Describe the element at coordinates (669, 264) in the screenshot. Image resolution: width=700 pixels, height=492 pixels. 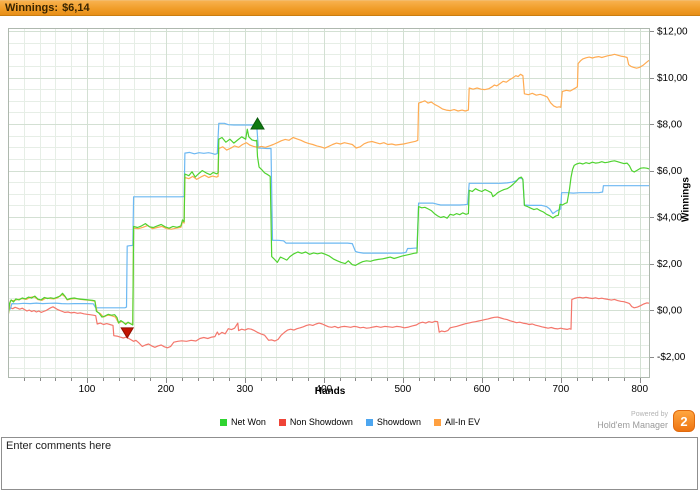
I see `svg-text: $2,00` at that location.